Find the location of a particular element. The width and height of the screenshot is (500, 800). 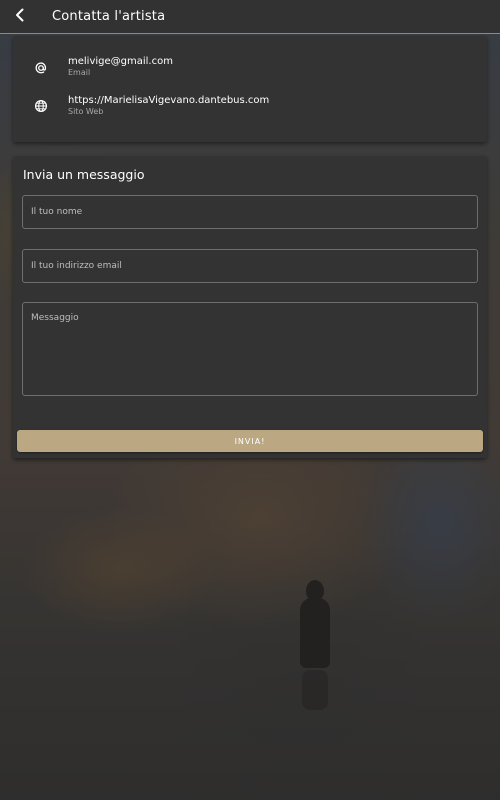

email-label: Email is located at coordinates (79, 72).